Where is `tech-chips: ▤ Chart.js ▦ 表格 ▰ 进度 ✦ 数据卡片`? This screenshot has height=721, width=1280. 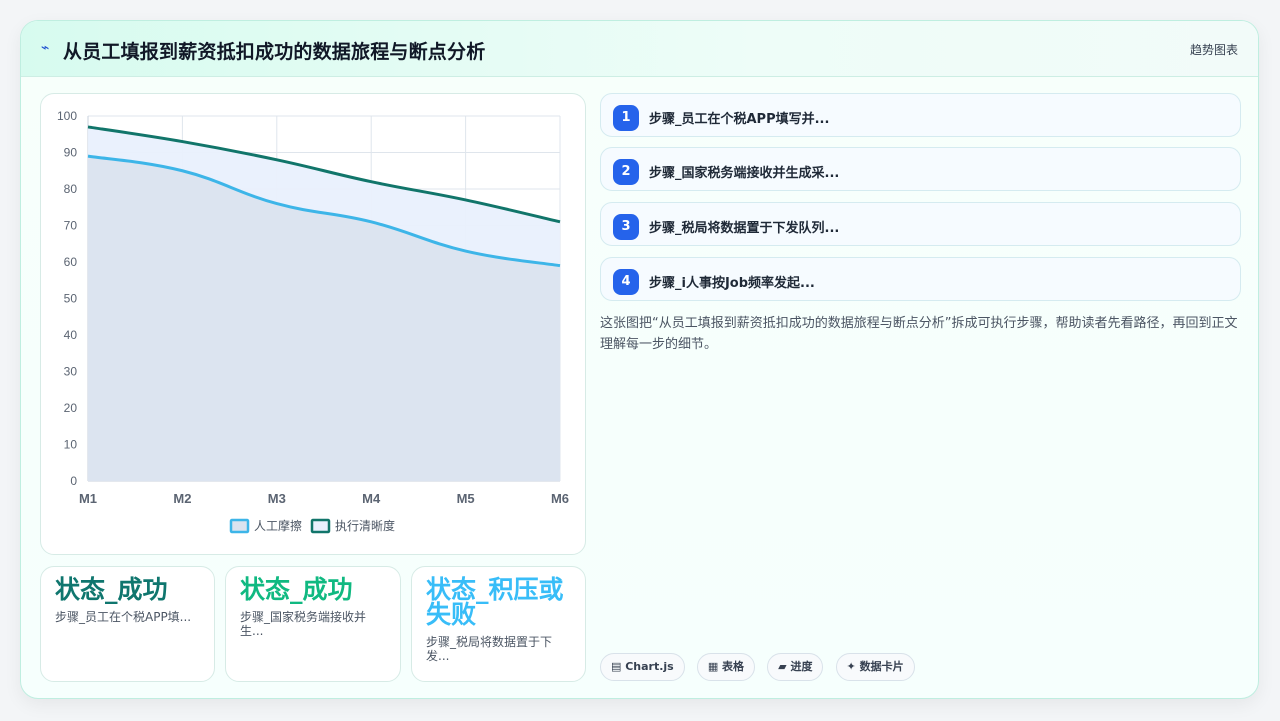 tech-chips: ▤ Chart.js ▦ 表格 ▰ 进度 ✦ 数据卡片 is located at coordinates (761, 667).